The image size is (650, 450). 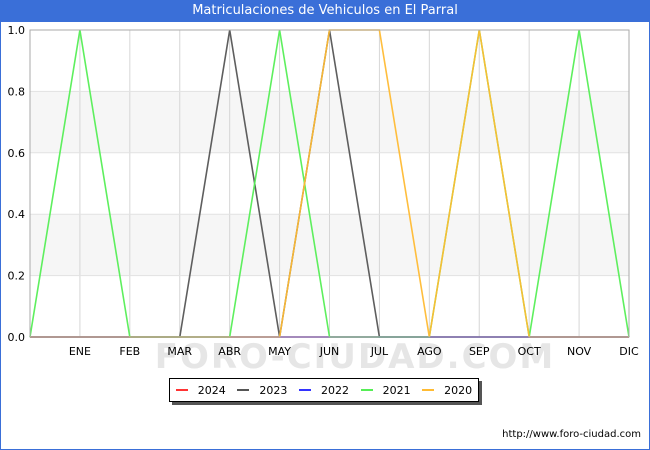 I want to click on legend: 2024 2023 2022 2021 2020, so click(x=324, y=390).